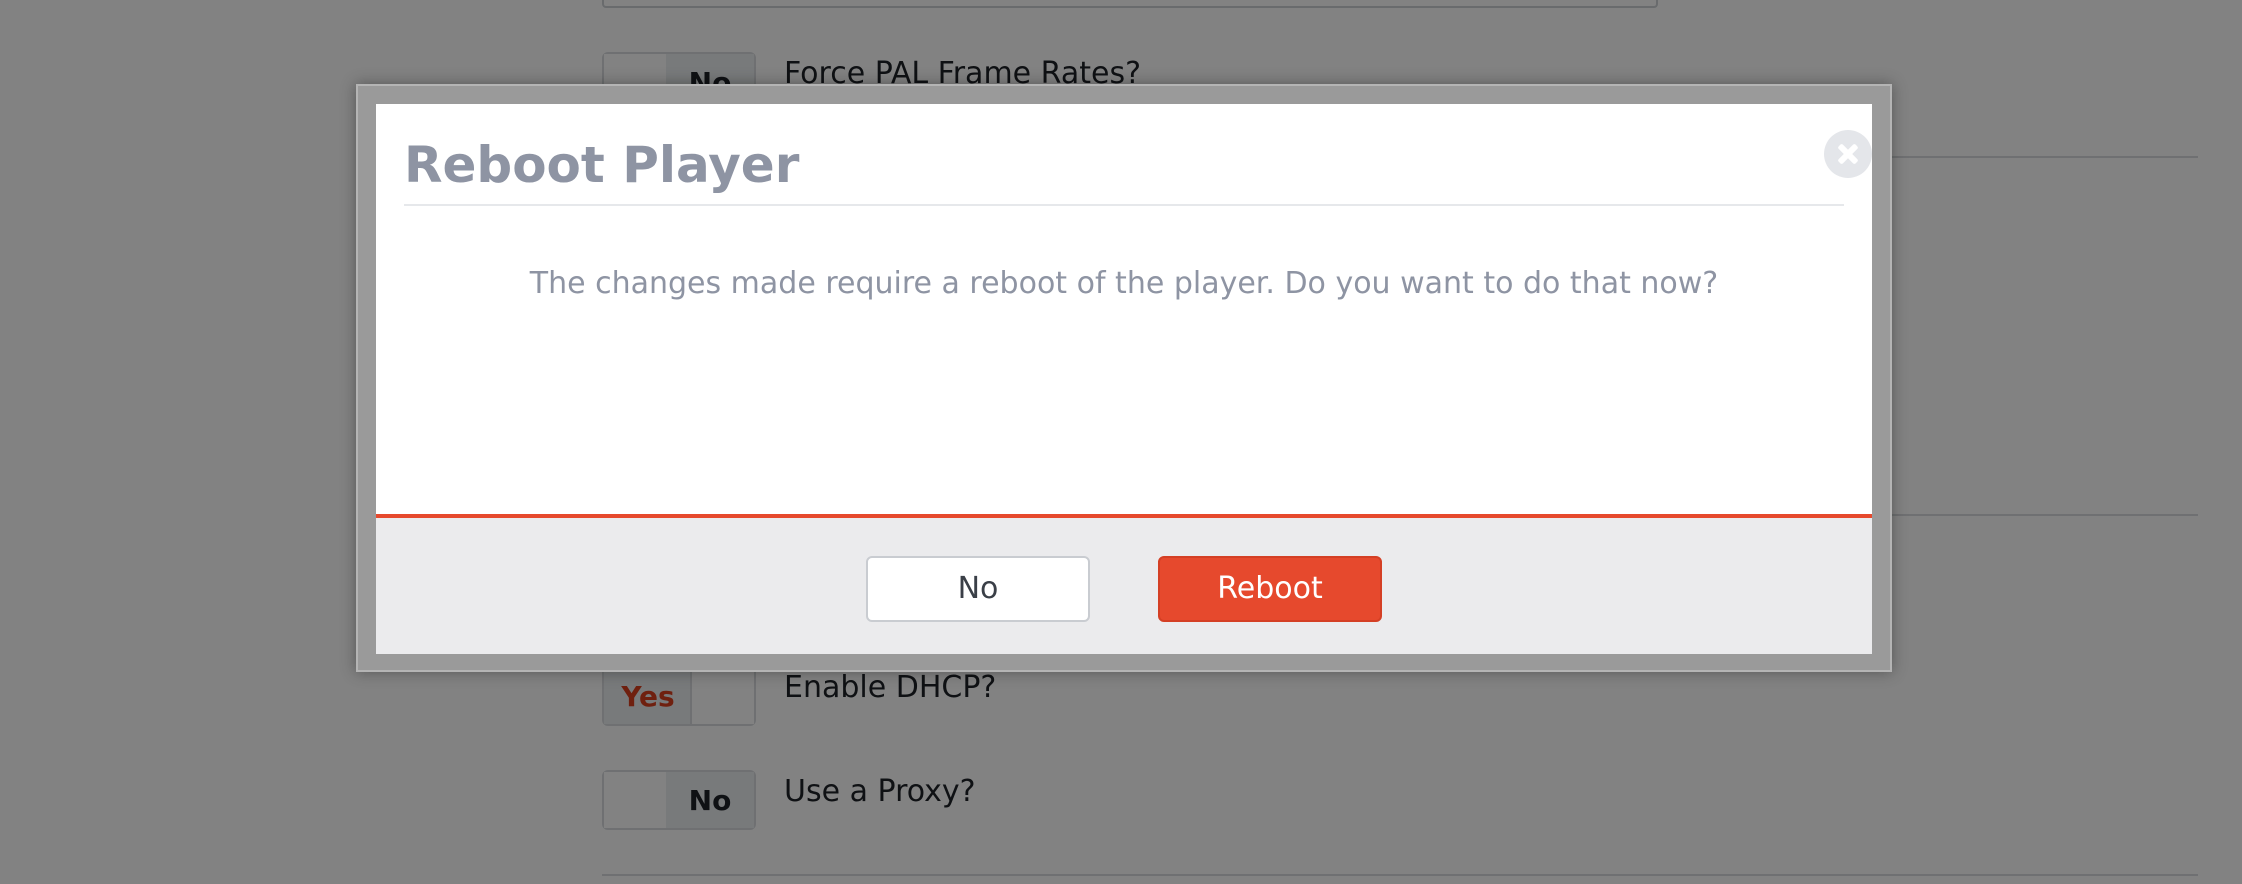 This screenshot has height=884, width=2242. I want to click on dialog-title: Reboot Player, so click(602, 165).